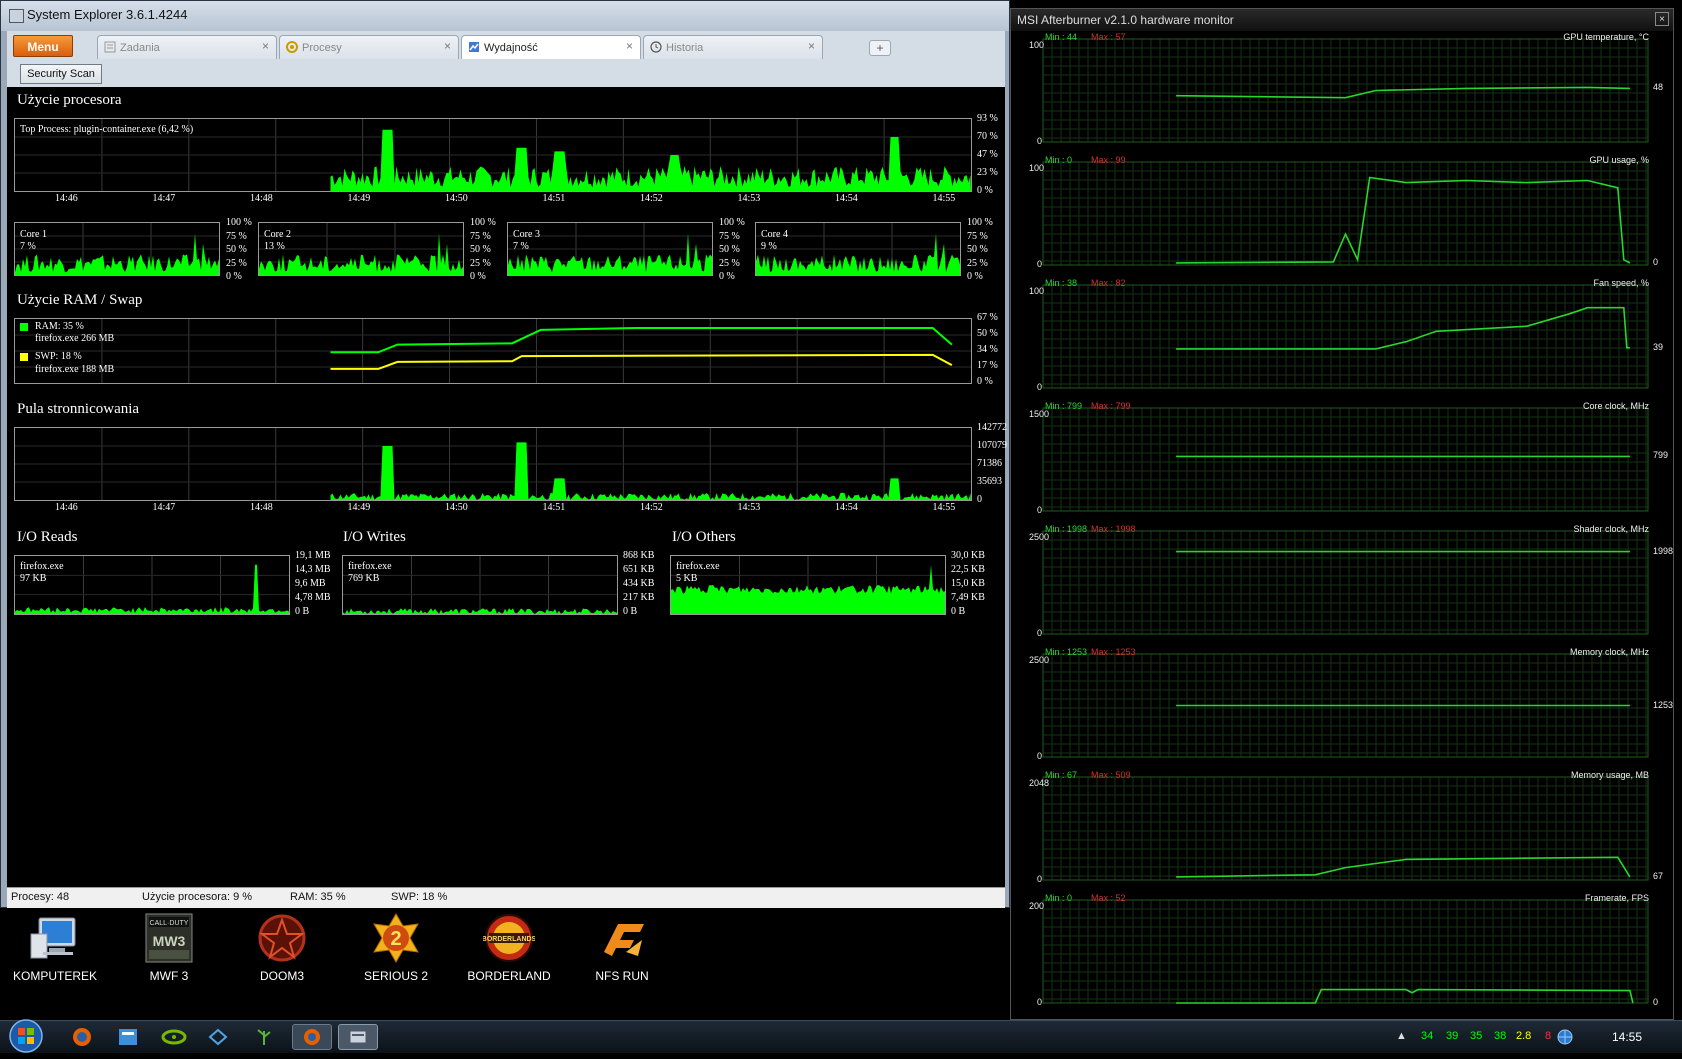  Describe the element at coordinates (1500, 1036) in the screenshot. I see `tray-readout: 38` at that location.